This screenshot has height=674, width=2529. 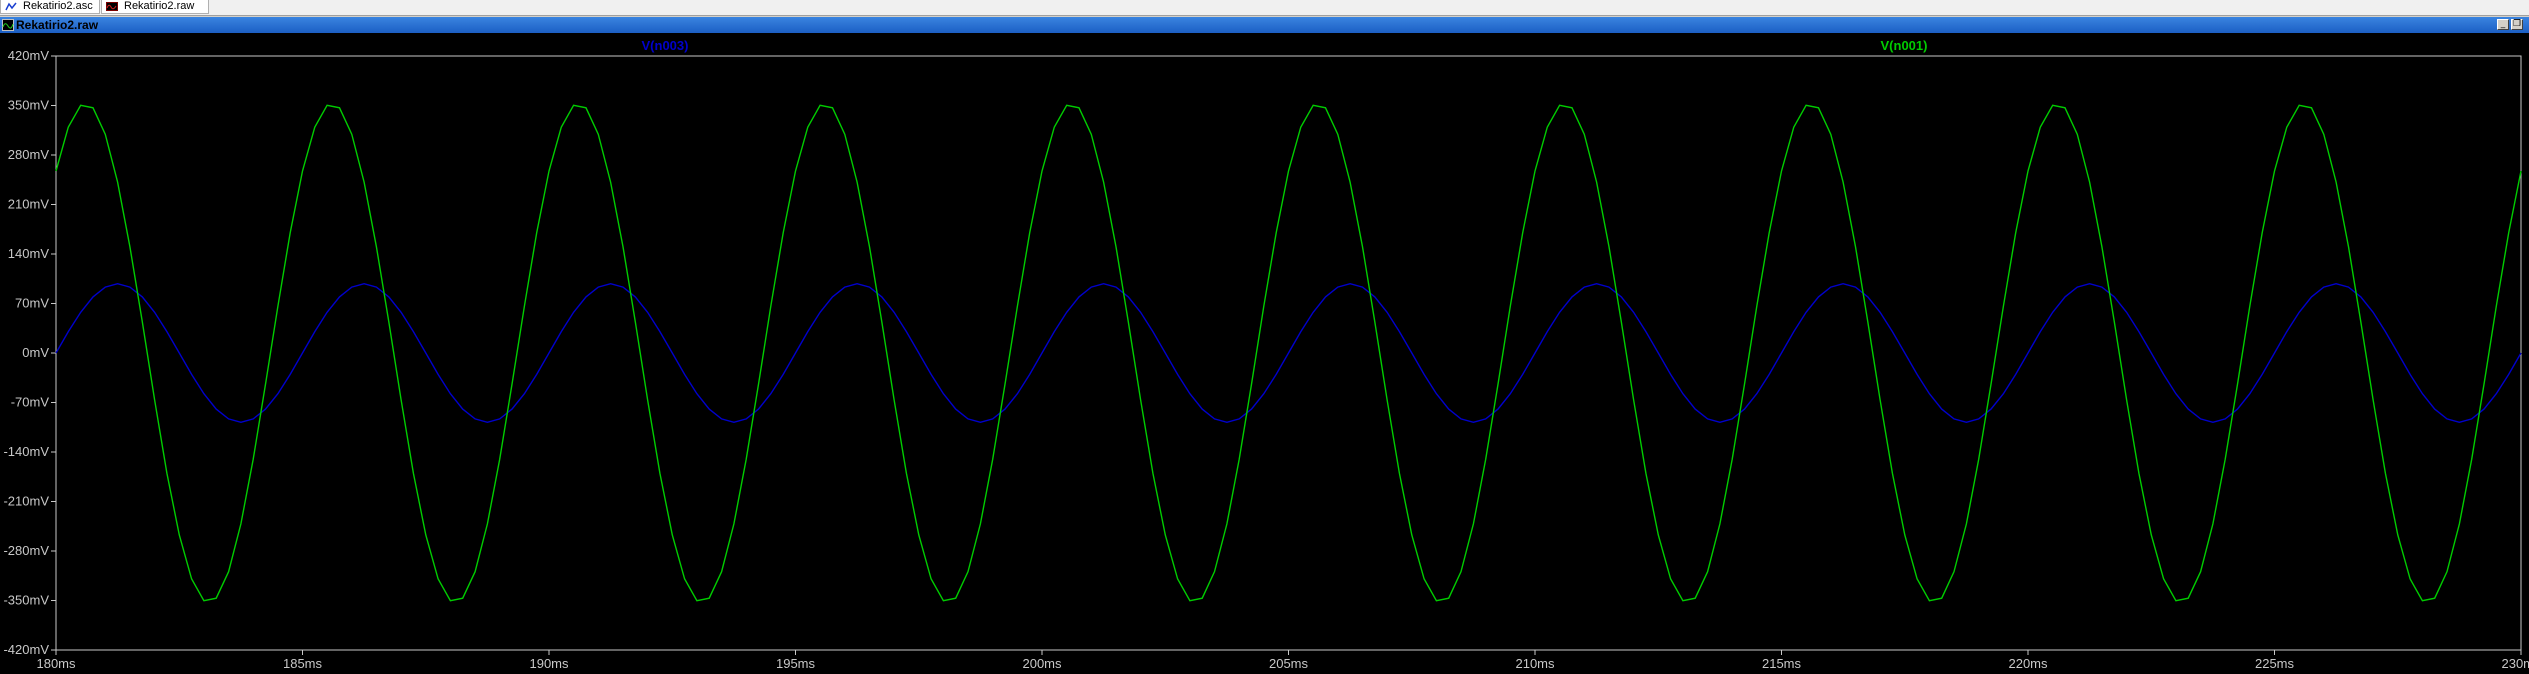 What do you see at coordinates (30, 402) in the screenshot?
I see `y-tick-label: -70mV` at bounding box center [30, 402].